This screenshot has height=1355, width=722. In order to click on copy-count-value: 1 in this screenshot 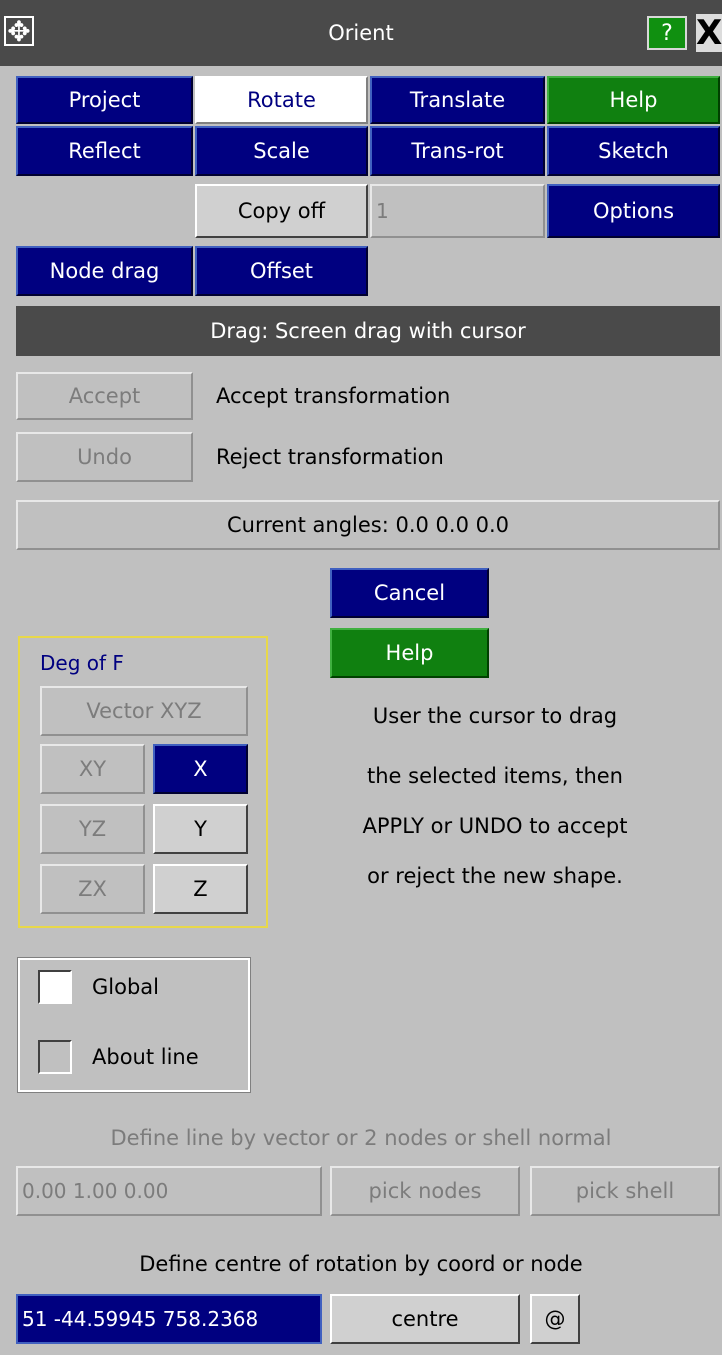, I will do `click(382, 211)`.